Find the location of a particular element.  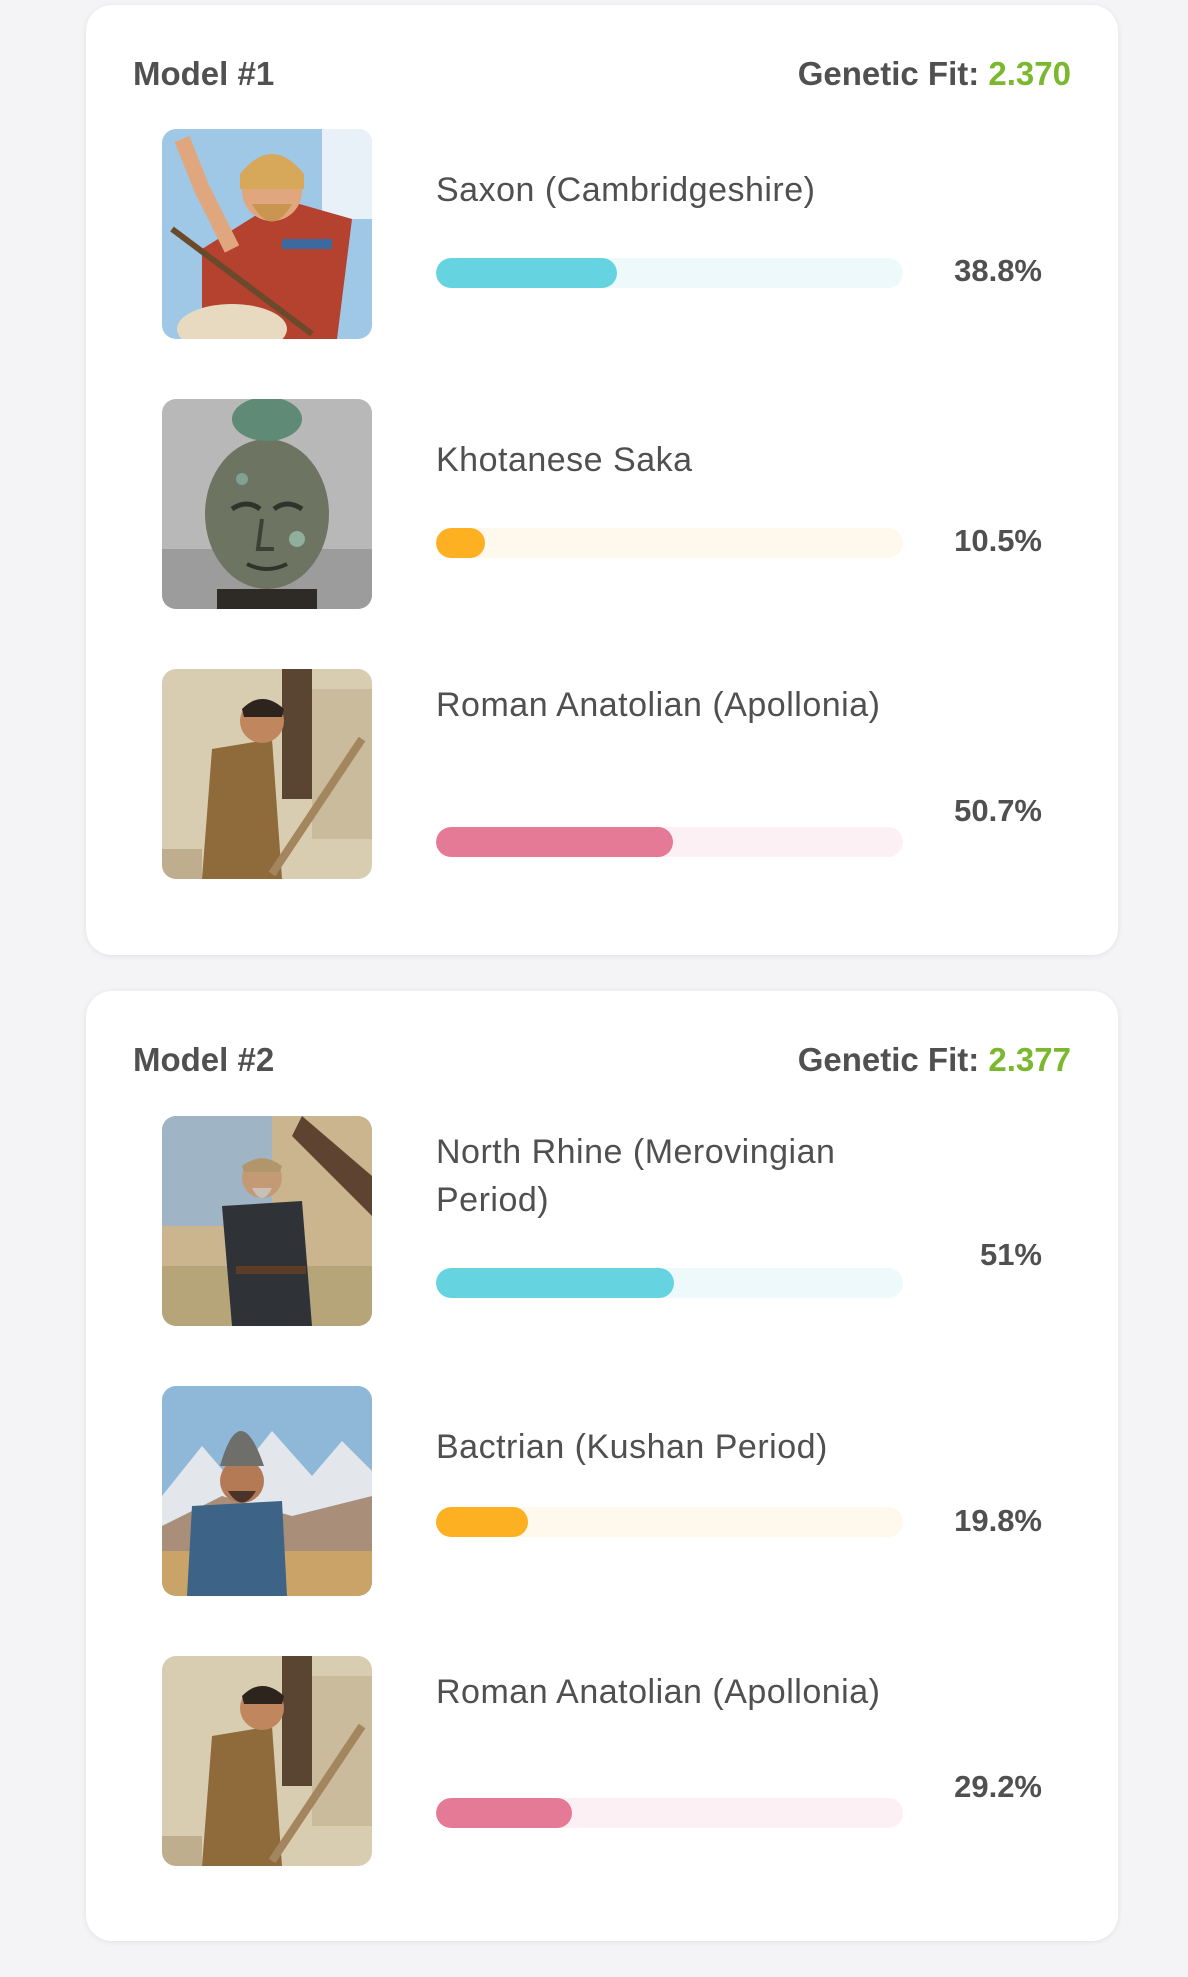

percentage-value: 50.7% is located at coordinates (998, 810).